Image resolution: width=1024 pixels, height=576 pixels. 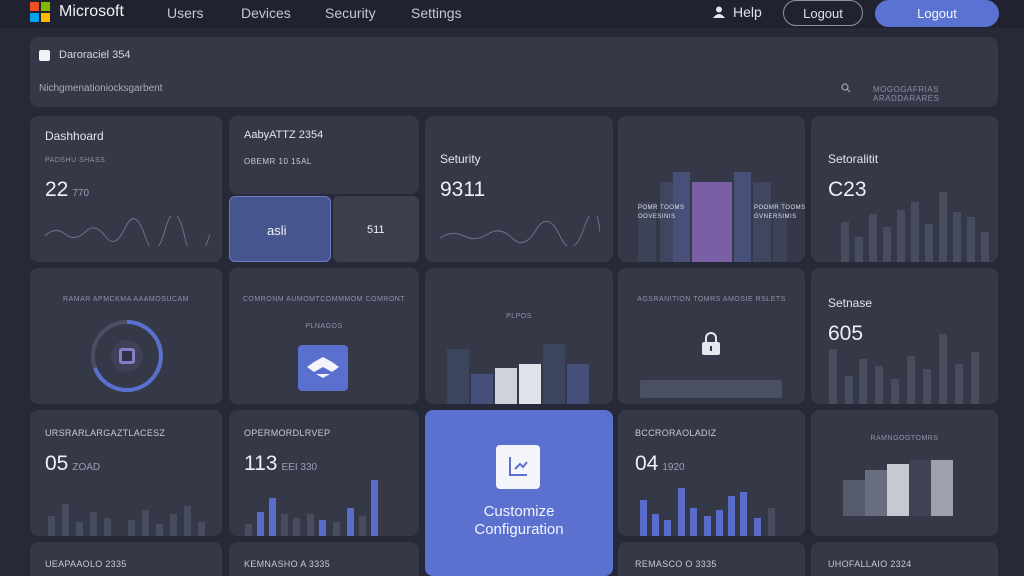 I want to click on nav-security: Security, so click(x=350, y=13).